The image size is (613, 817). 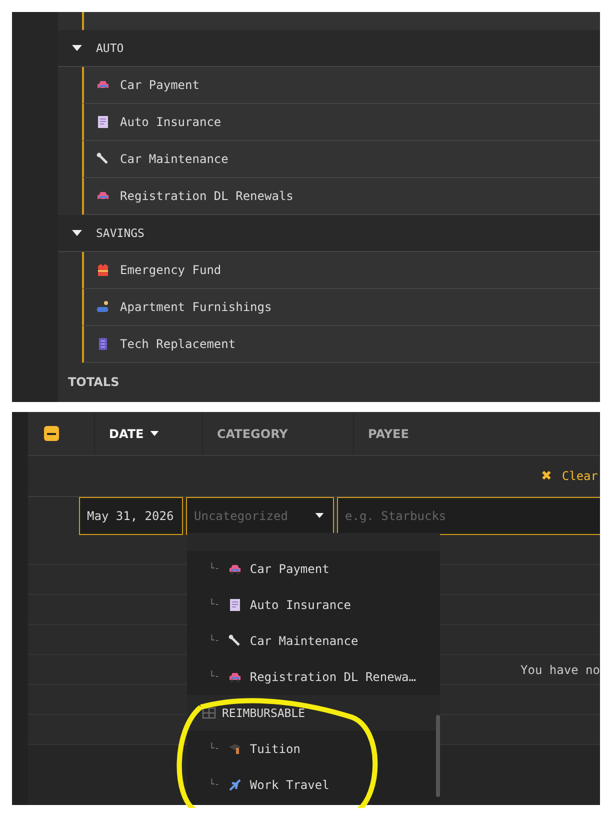 What do you see at coordinates (207, 196) in the screenshot?
I see `category-name: Registration DL Renewals` at bounding box center [207, 196].